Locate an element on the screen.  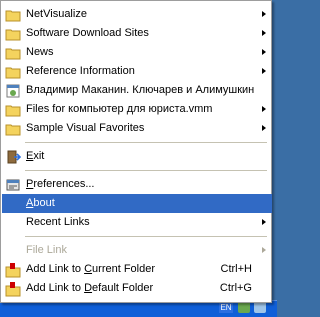
menu-item-sample-visual-favorites: Sample Visual Favorites is located at coordinates (137, 128).